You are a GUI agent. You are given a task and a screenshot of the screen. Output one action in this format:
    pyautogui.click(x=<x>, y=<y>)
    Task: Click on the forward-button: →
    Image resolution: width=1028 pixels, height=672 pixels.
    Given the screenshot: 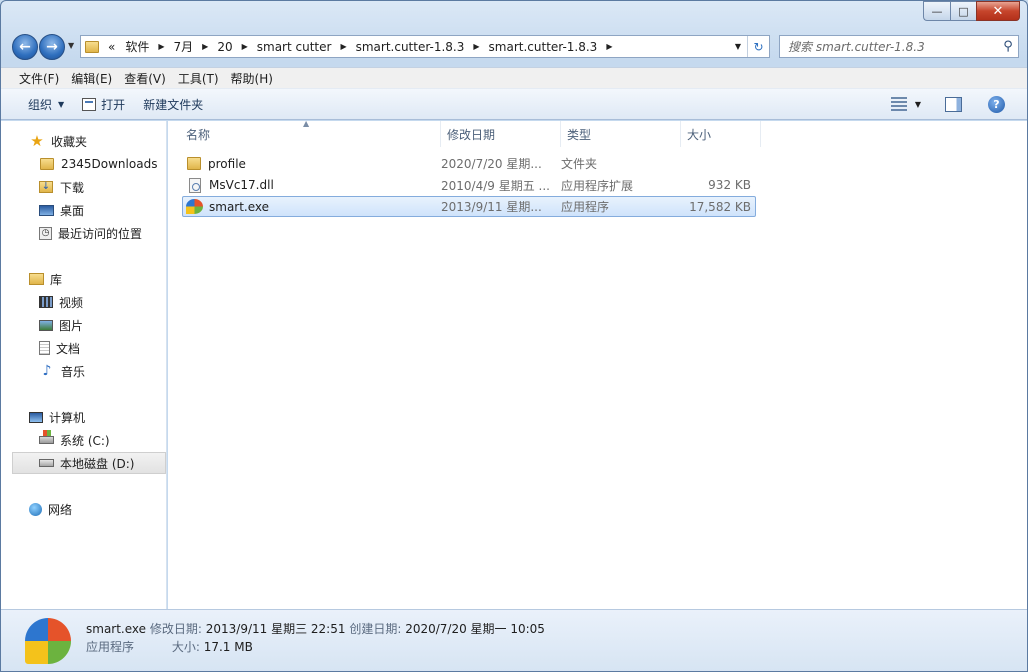 What is the action you would take?
    pyautogui.click(x=52, y=47)
    